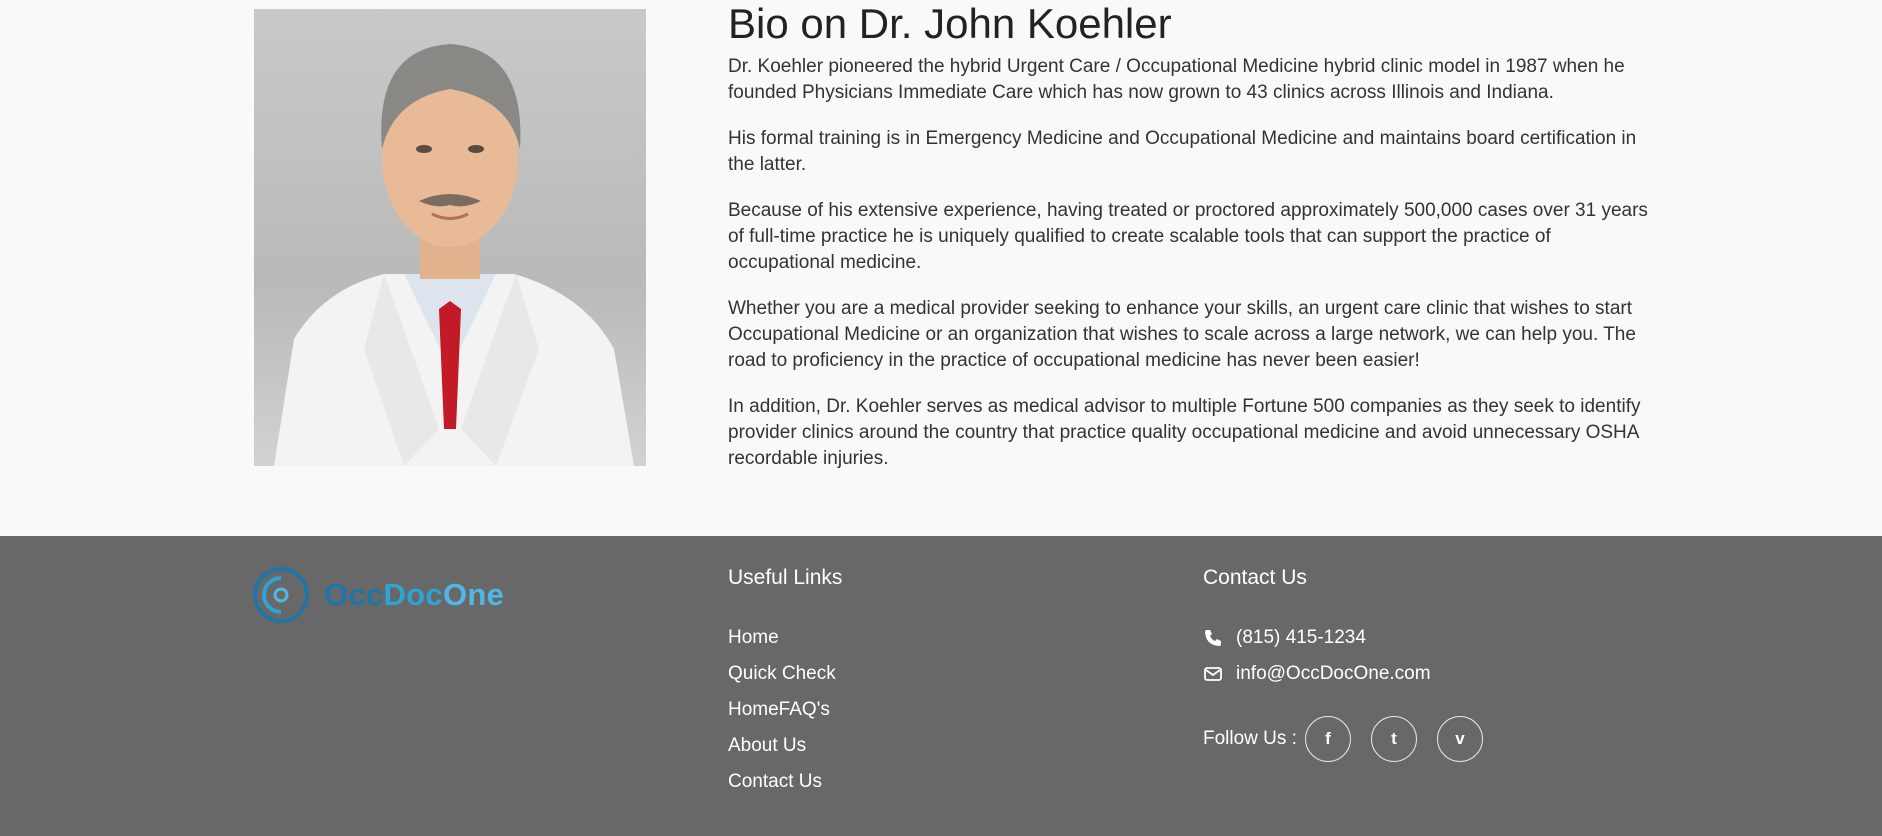  What do you see at coordinates (354, 594) in the screenshot?
I see `logo-text-occ: Occ` at bounding box center [354, 594].